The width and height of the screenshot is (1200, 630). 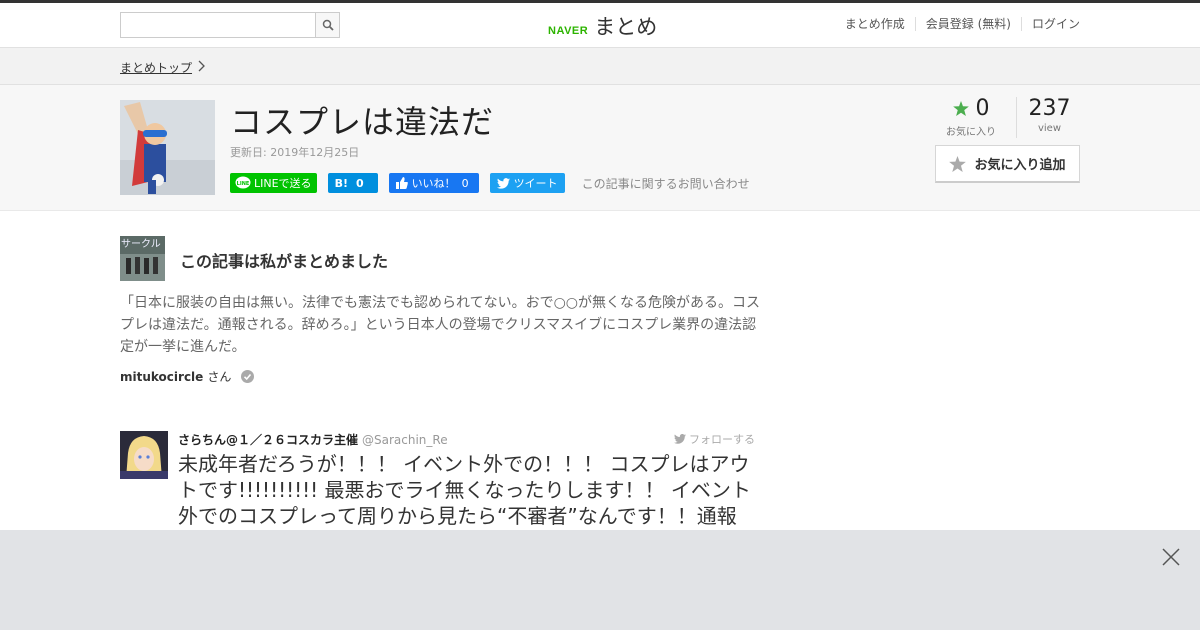 I want to click on logo-naver: NAVER, so click(x=568, y=31).